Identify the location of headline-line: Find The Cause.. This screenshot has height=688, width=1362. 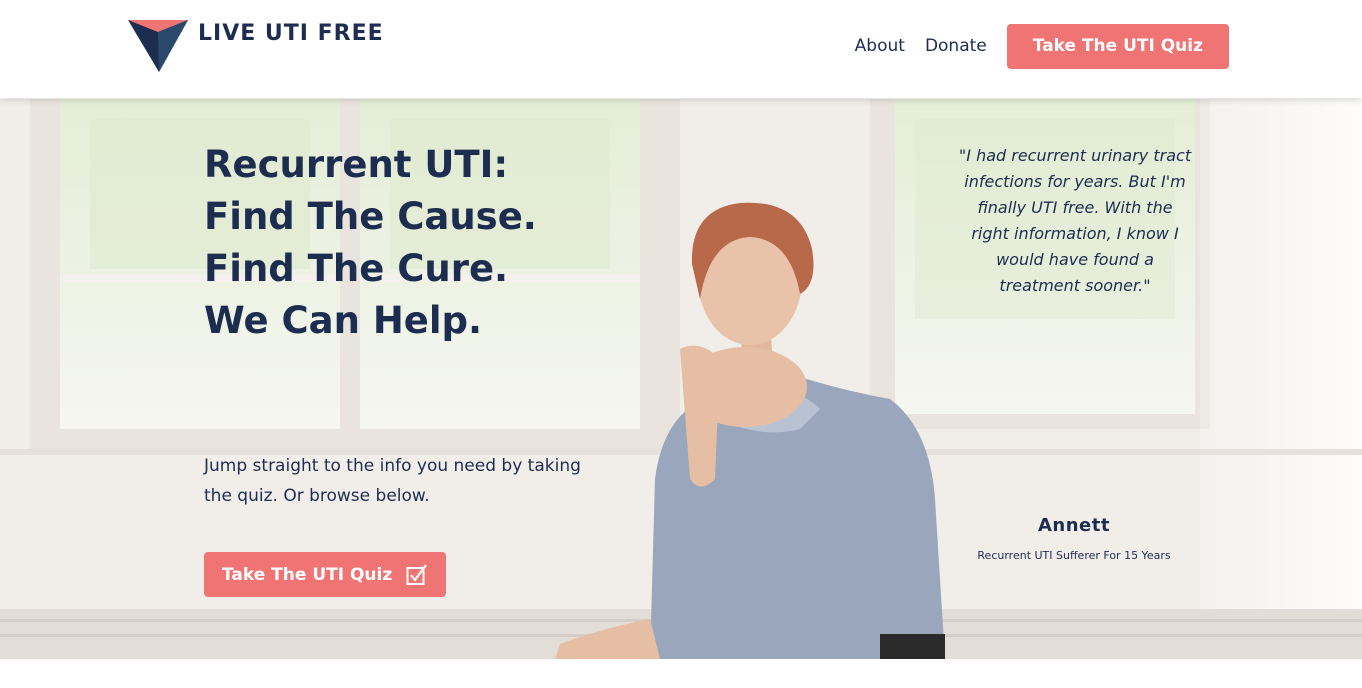
(370, 216).